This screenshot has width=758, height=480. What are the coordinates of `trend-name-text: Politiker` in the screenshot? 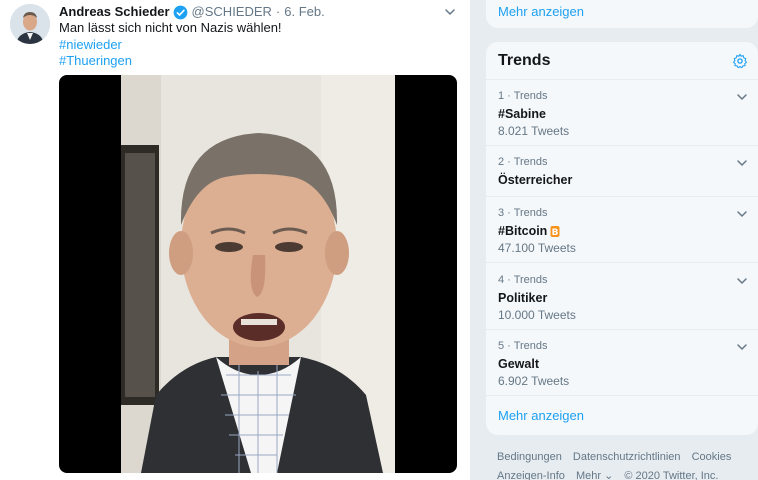 It's located at (523, 298).